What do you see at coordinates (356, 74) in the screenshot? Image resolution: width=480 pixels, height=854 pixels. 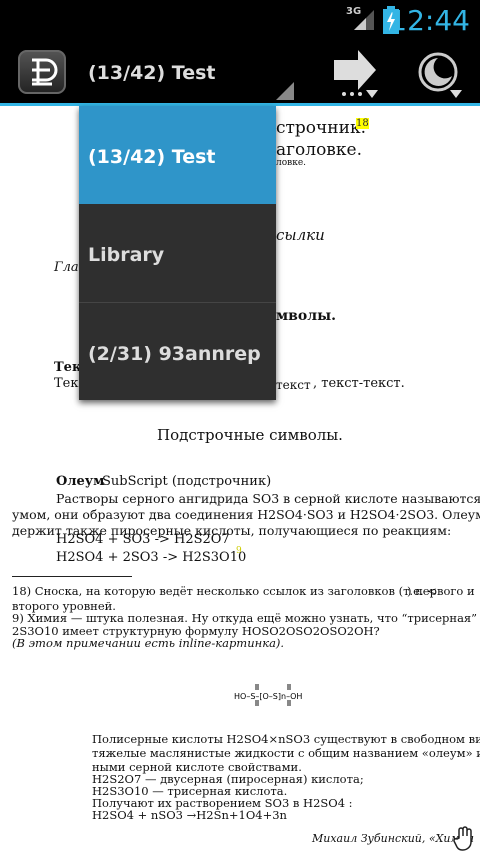 I see `arrow-right-icon` at bounding box center [356, 74].